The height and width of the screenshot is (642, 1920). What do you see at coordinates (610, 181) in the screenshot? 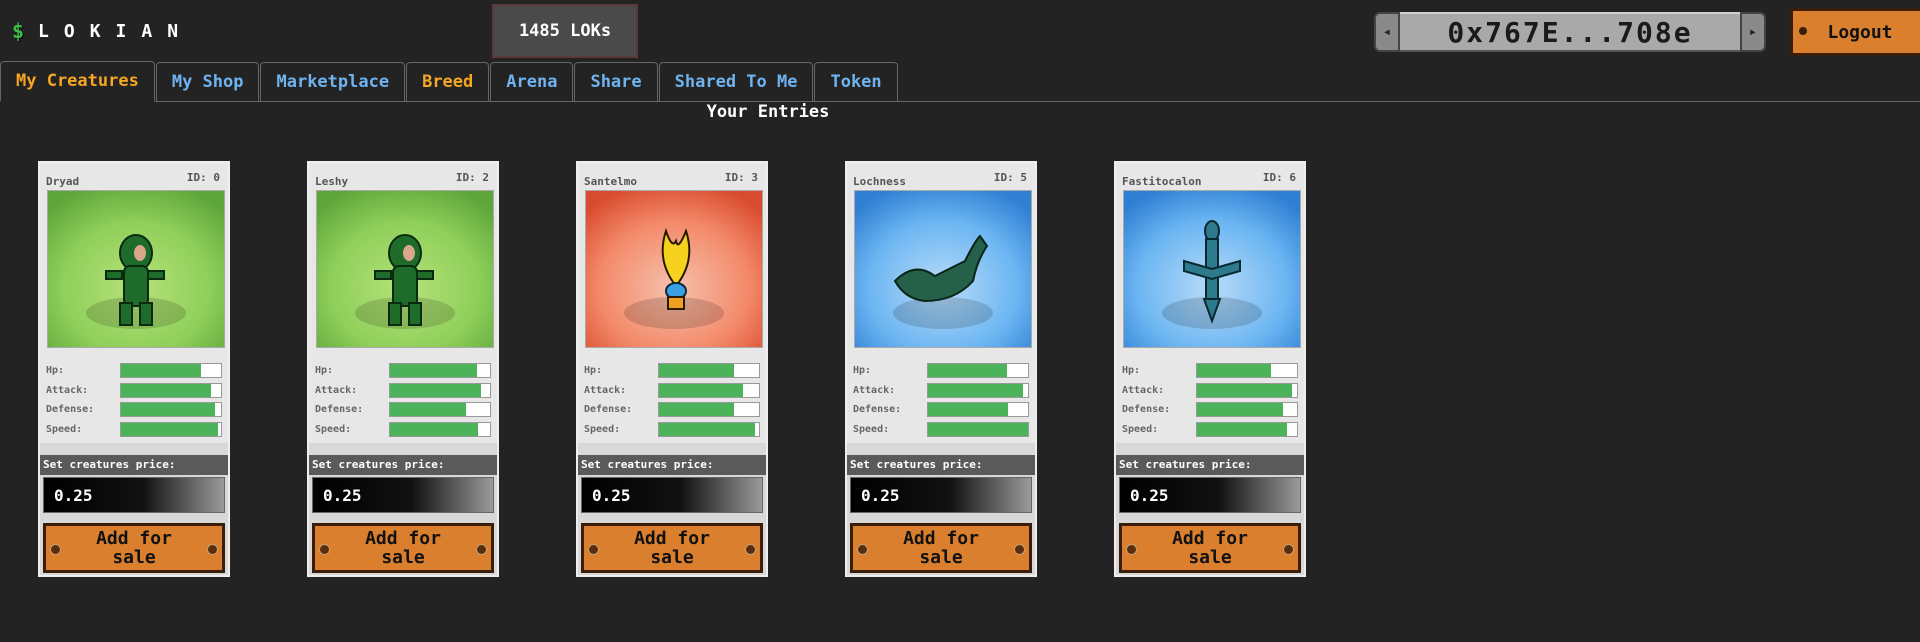
I see `creature-name: Santelmo` at bounding box center [610, 181].